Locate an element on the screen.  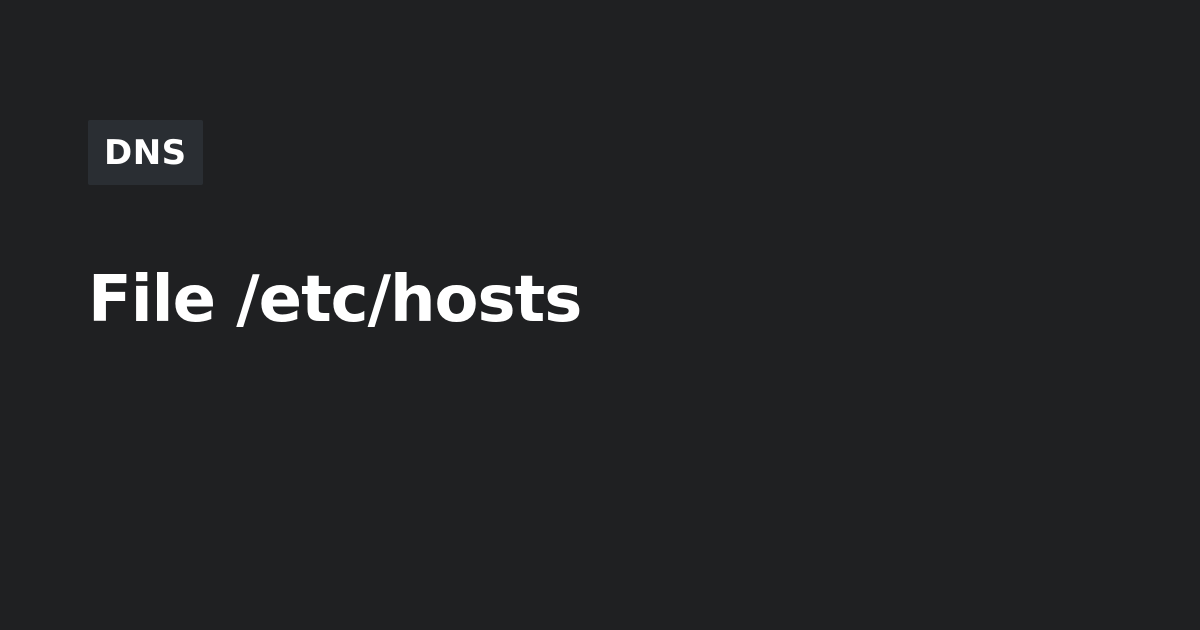
page-title: File /etc/hosts is located at coordinates (335, 300).